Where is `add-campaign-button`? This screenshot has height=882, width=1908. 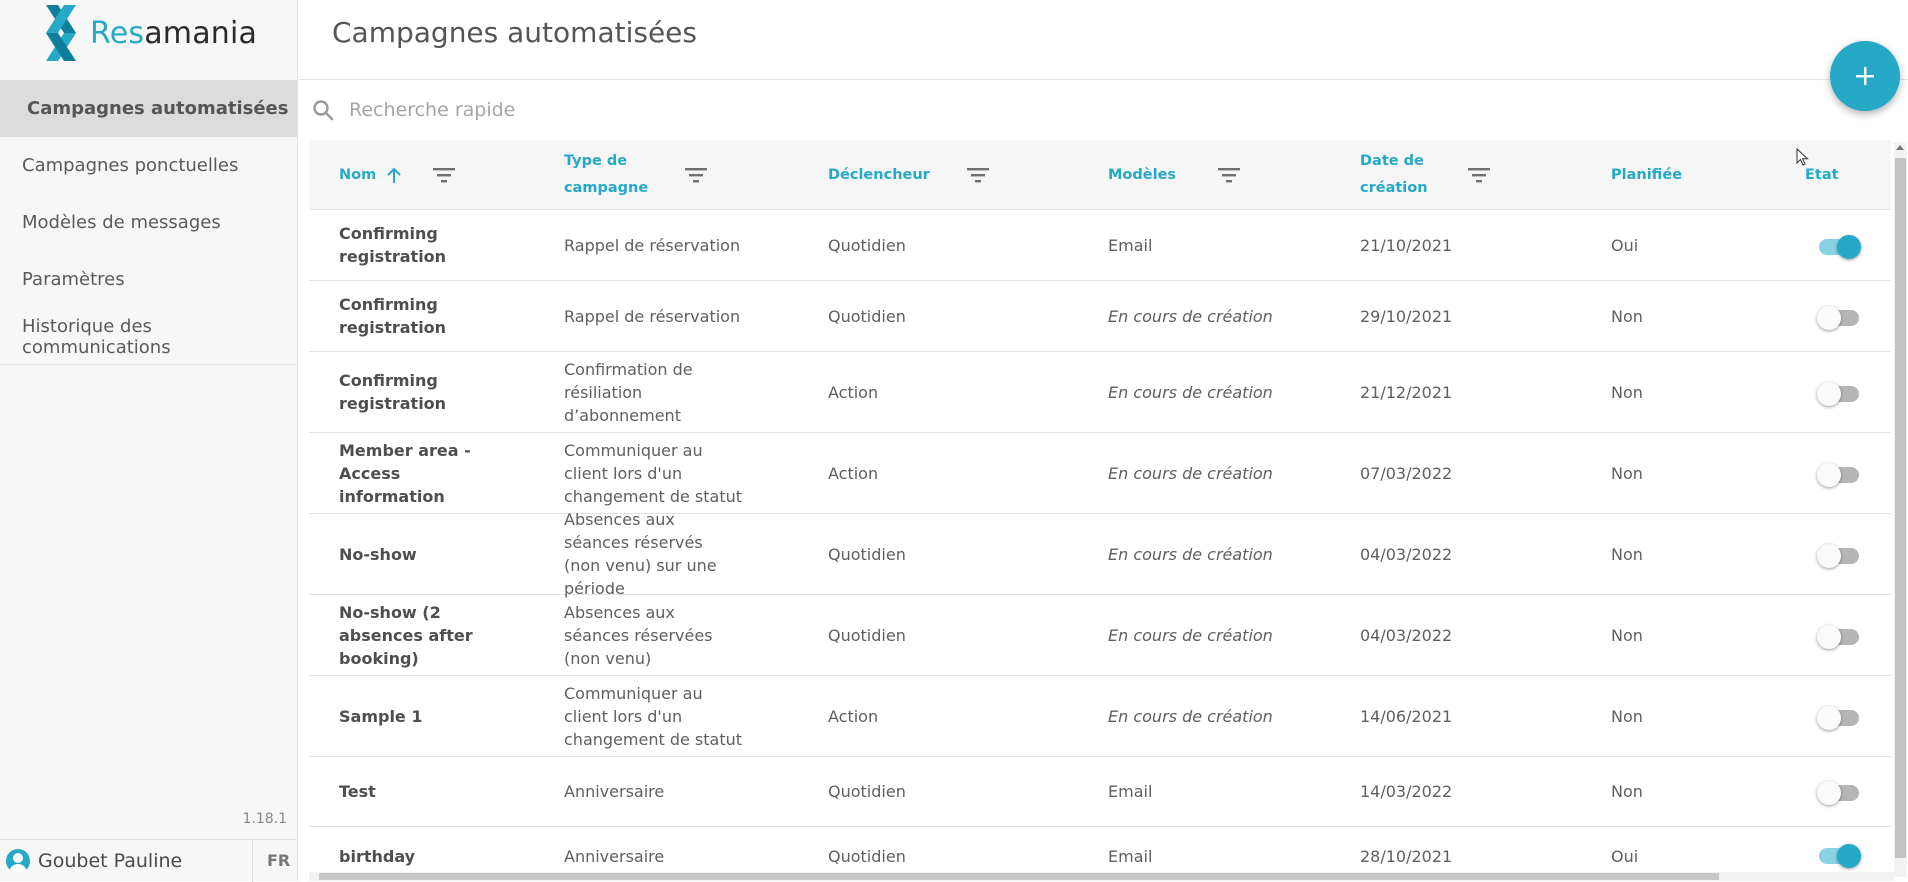
add-campaign-button is located at coordinates (1865, 76).